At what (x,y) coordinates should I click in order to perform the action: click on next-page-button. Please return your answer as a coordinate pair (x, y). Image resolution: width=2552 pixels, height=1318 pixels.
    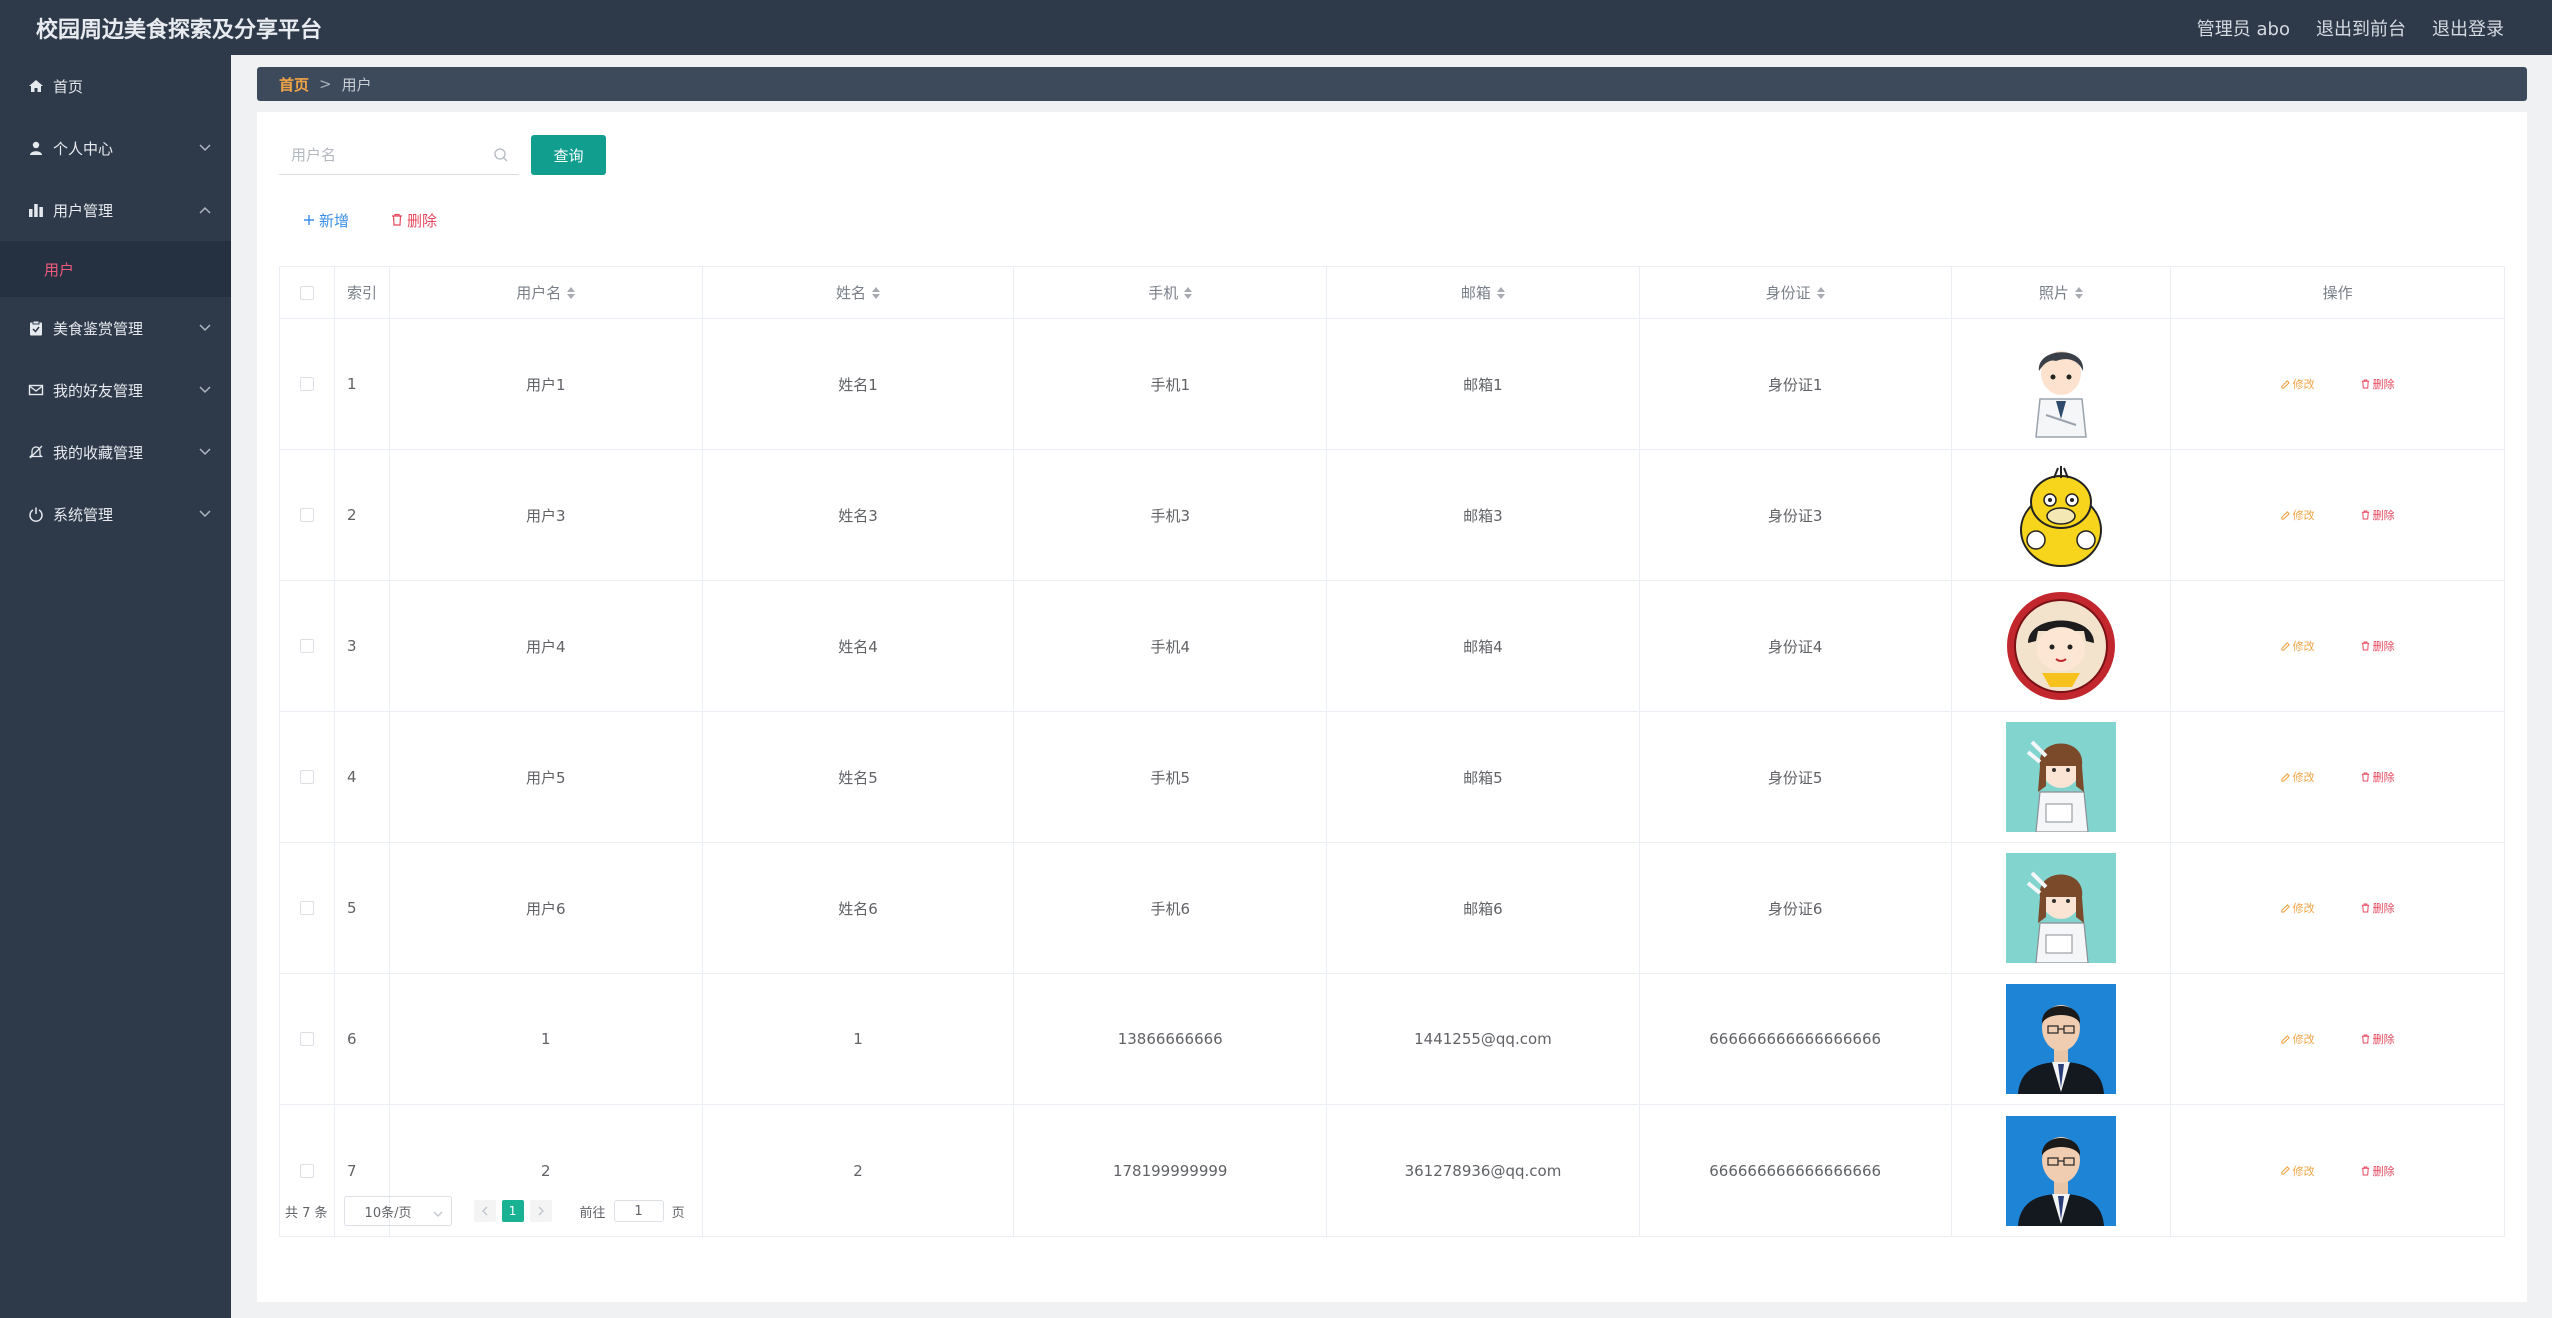
    Looking at the image, I should click on (540, 1211).